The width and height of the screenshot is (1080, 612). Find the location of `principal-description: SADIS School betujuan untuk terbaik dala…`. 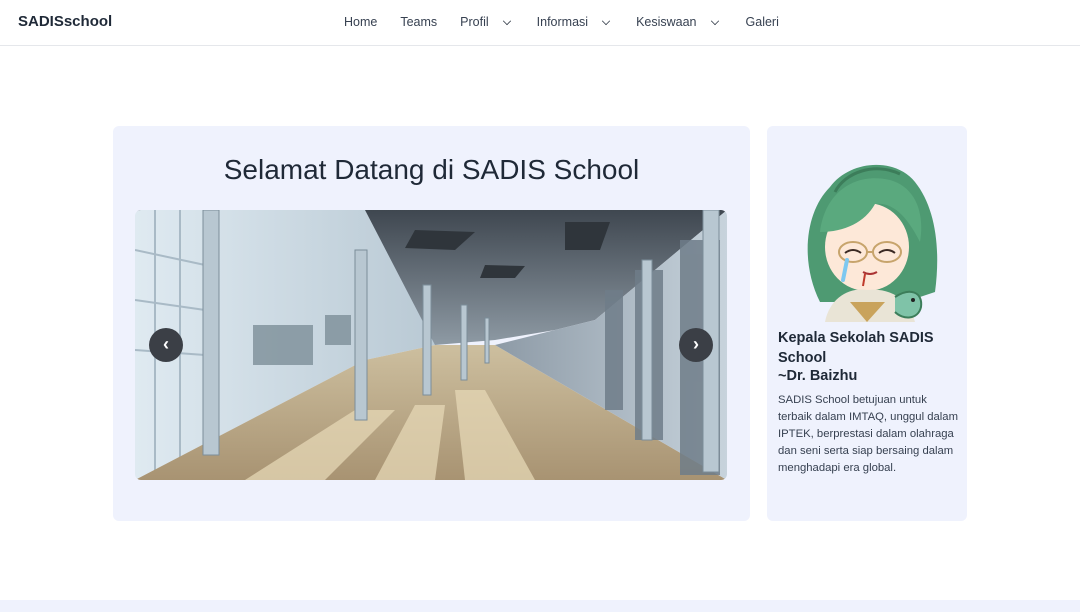

principal-description: SADIS School betujuan untuk terbaik dala… is located at coordinates (868, 434).